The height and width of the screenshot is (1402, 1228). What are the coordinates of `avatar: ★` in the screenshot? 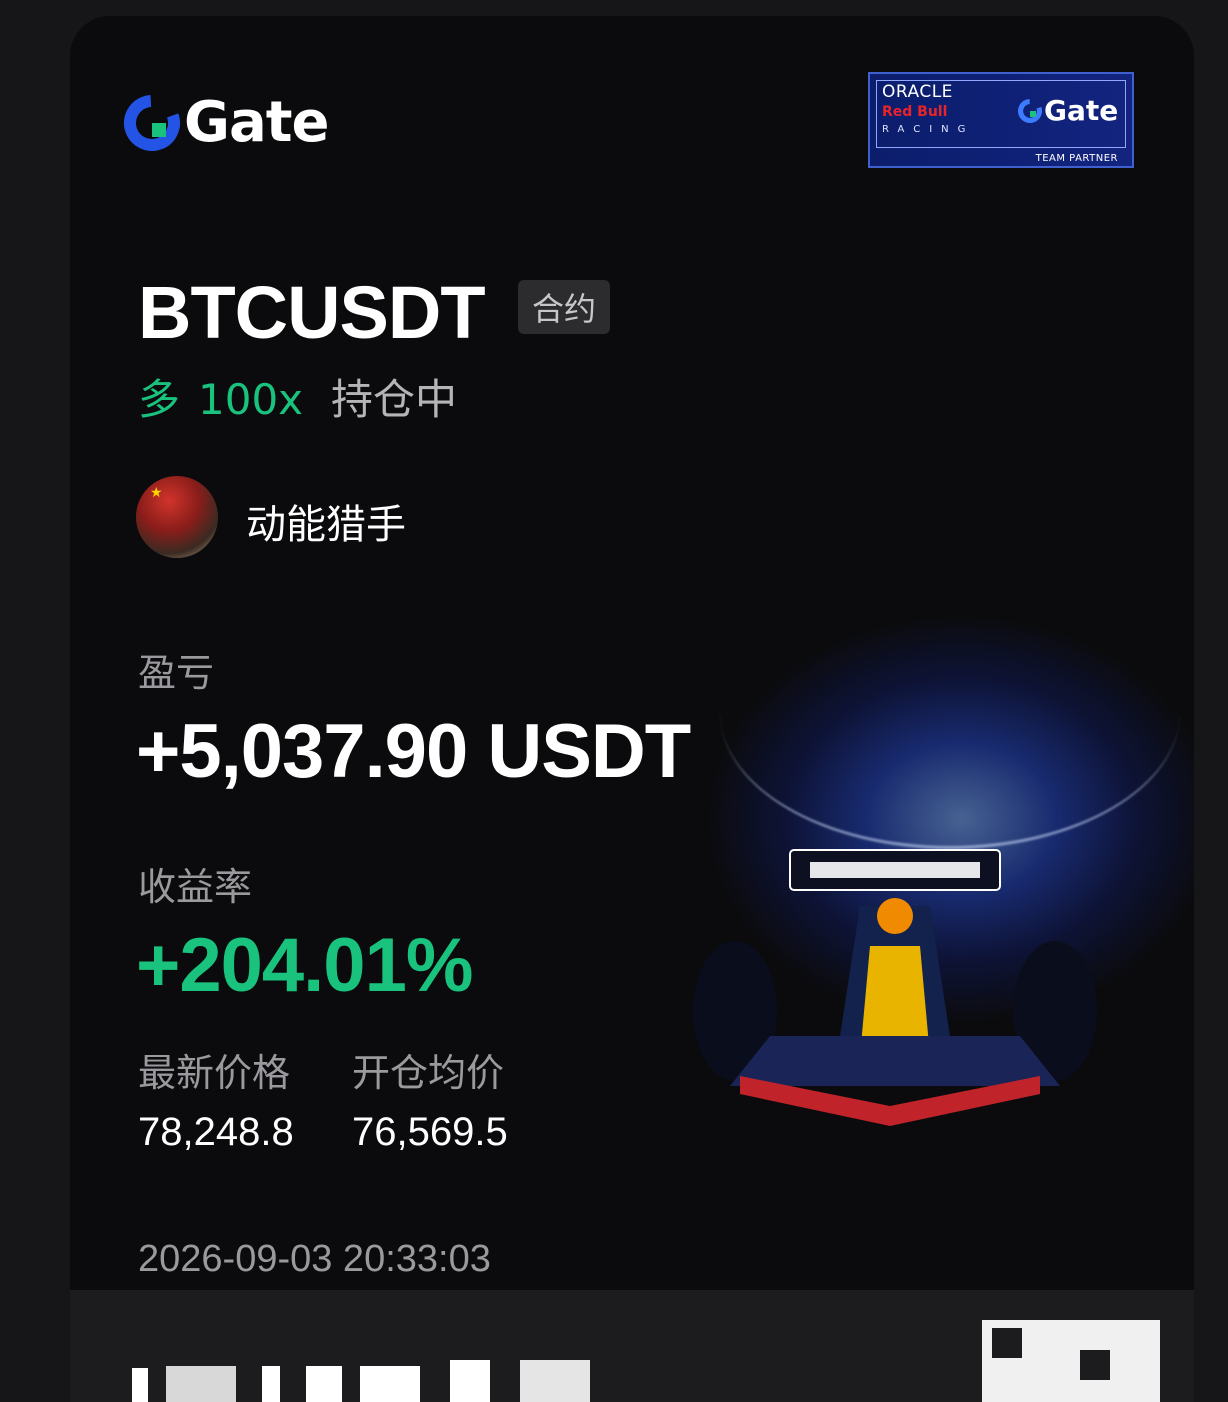 It's located at (177, 517).